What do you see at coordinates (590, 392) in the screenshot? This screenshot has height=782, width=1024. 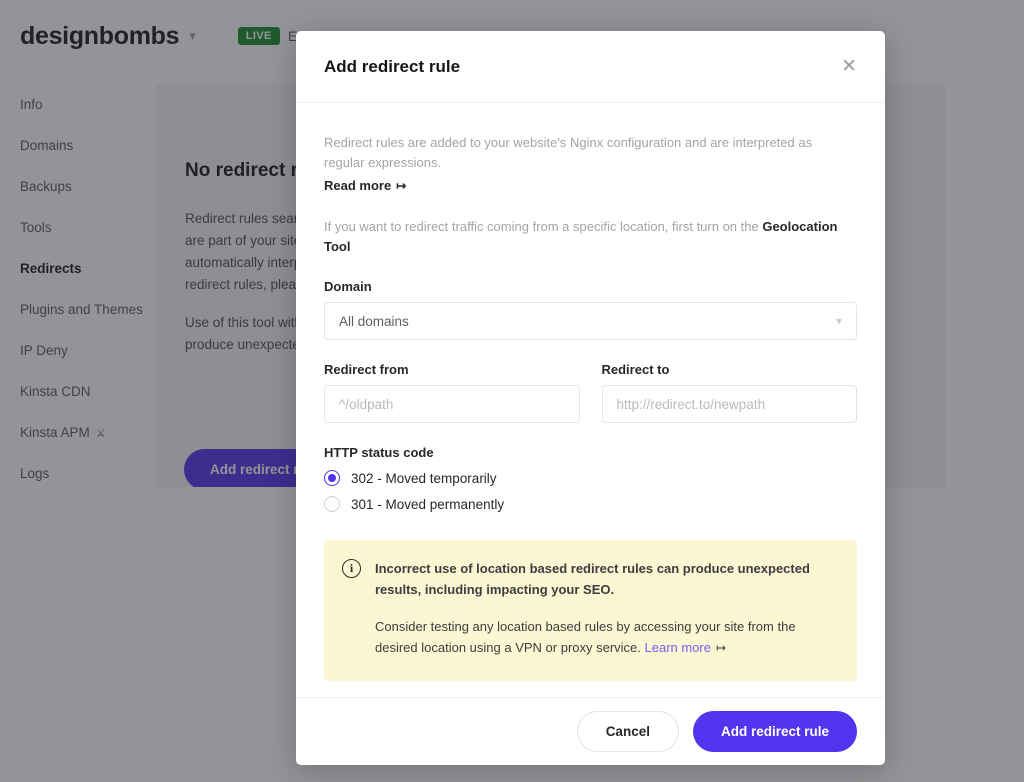 I see `redirect-paths-row: Redirect from Redirect to` at bounding box center [590, 392].